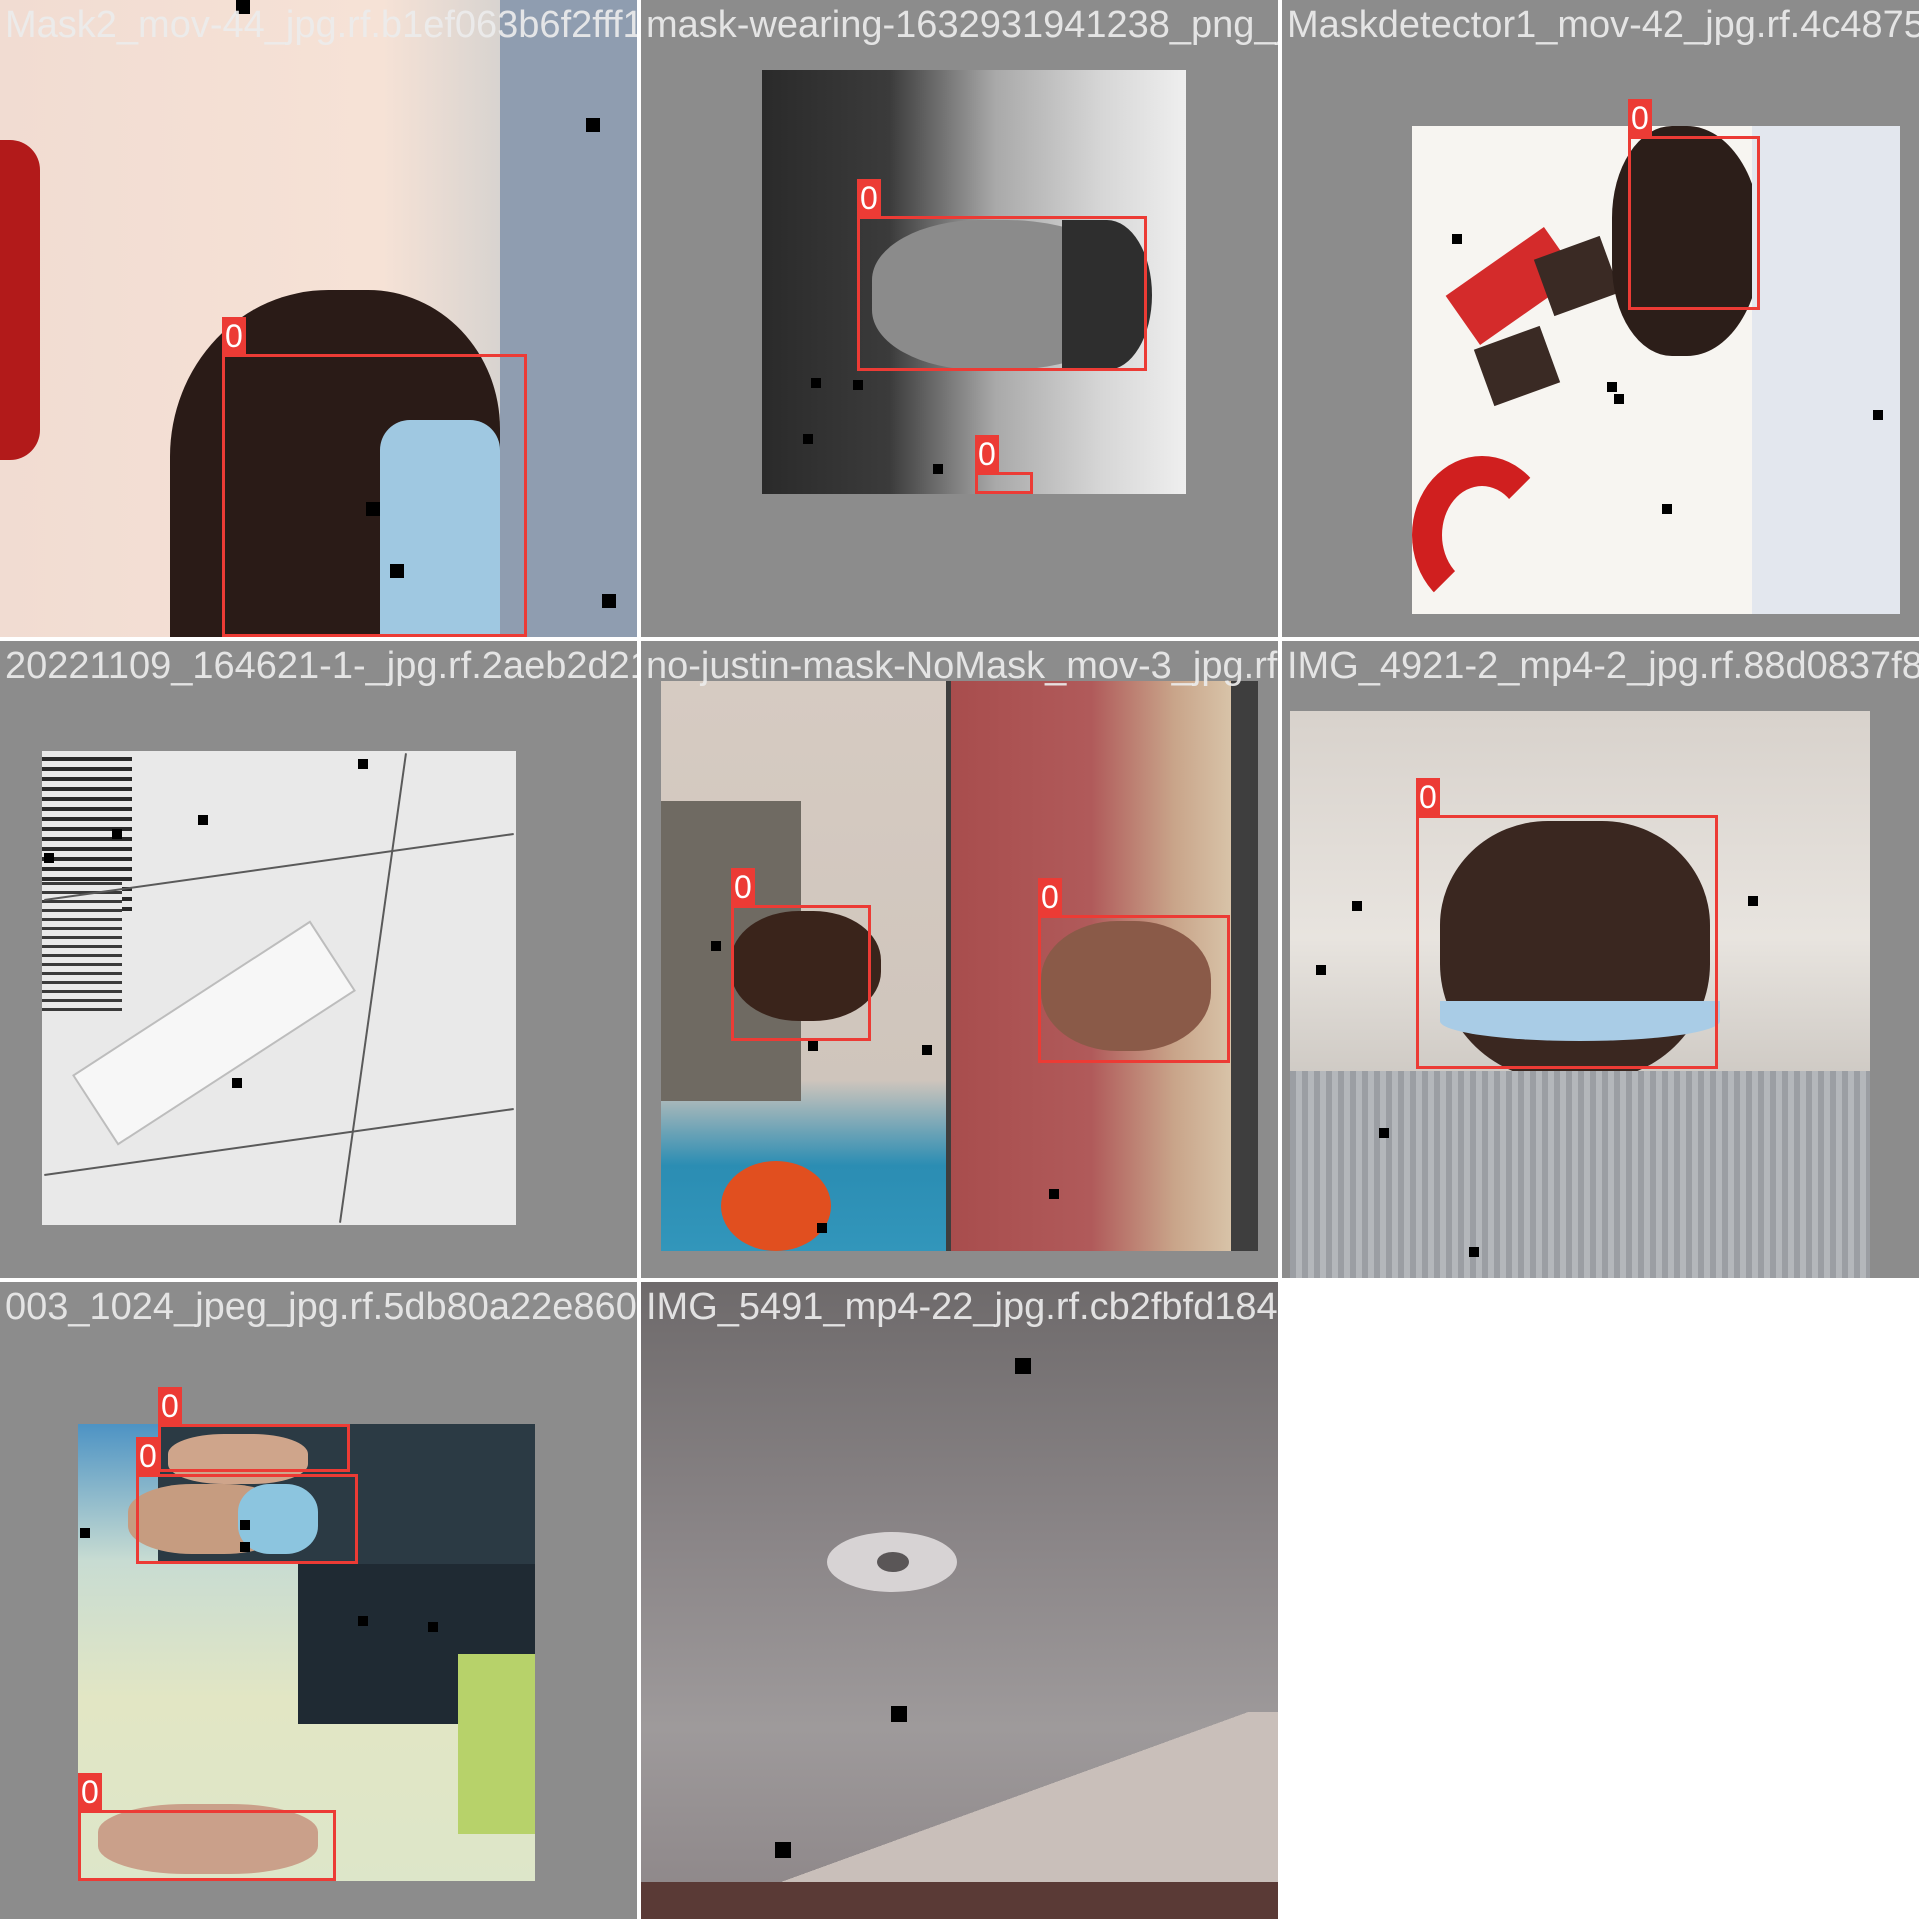  I want to click on tile-3-filename: Maskdetector1_mov-42_jpg.rf.4c4875, so click(1603, 25).